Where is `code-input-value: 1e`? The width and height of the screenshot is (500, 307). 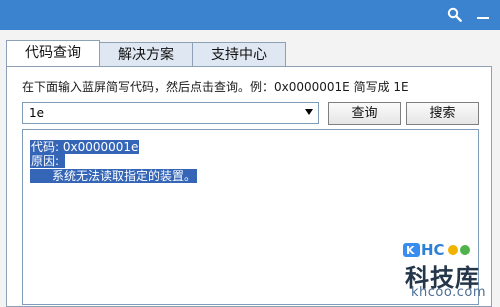 code-input-value: 1e is located at coordinates (37, 113).